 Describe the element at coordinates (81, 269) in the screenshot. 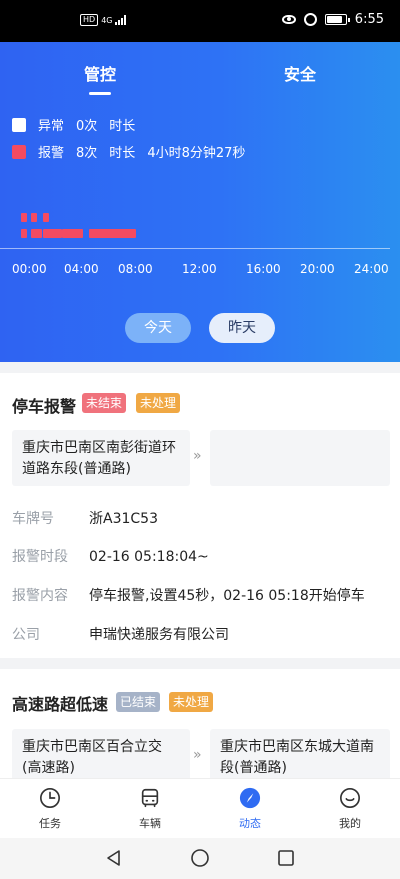

I see `tick-label: 04:00` at that location.